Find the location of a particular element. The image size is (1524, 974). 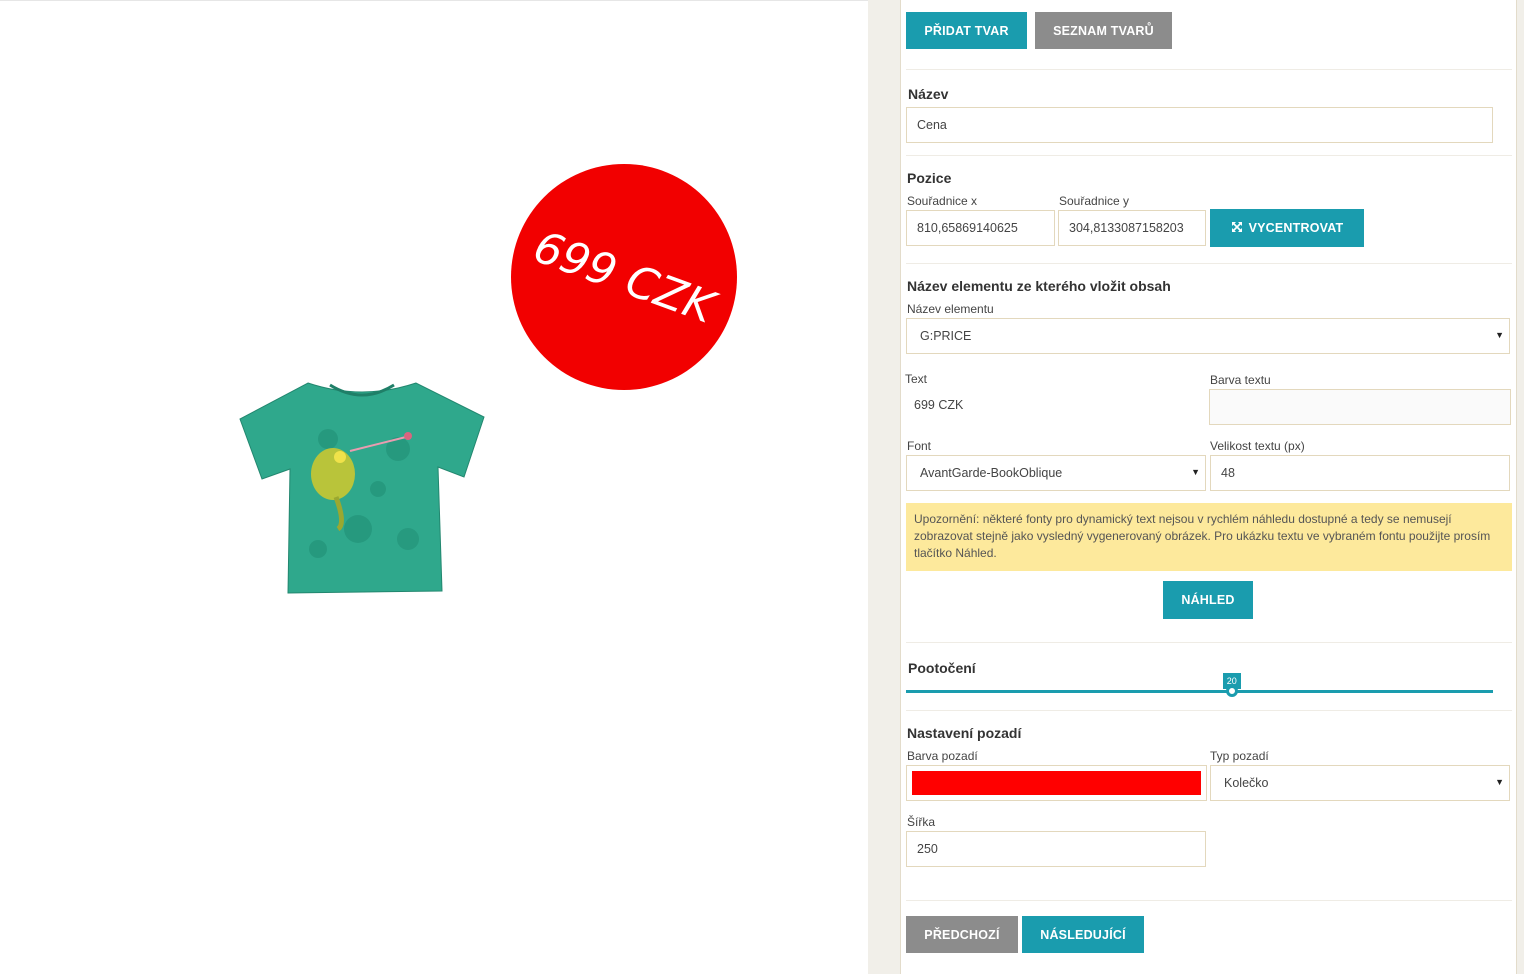

text-color-input is located at coordinates (1360, 407).